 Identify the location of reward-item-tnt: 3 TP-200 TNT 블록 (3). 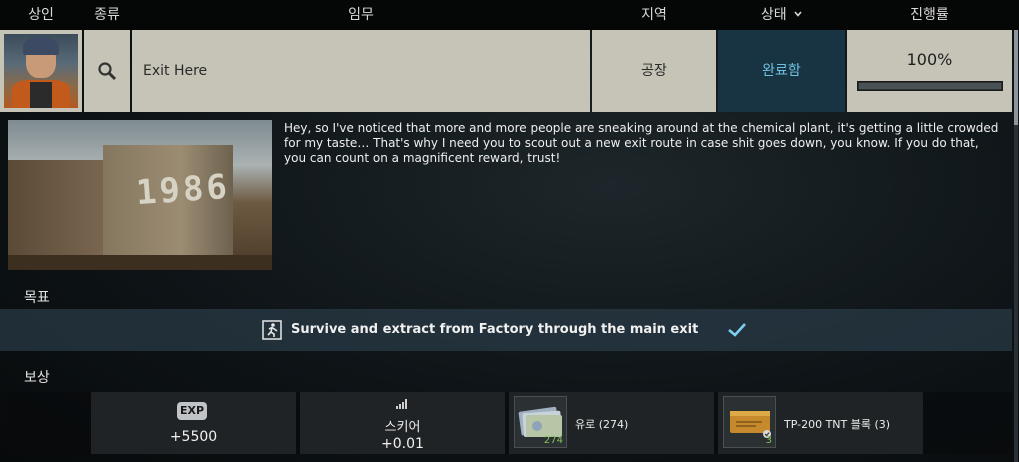
(820, 423).